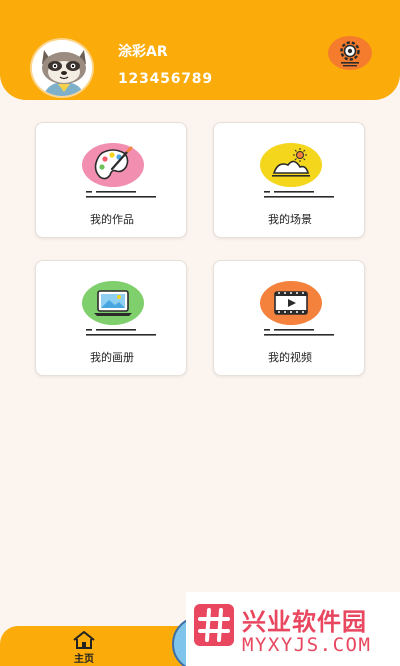 Image resolution: width=400 pixels, height=666 pixels. I want to click on watermark-url: MYXYJS.COM, so click(307, 645).